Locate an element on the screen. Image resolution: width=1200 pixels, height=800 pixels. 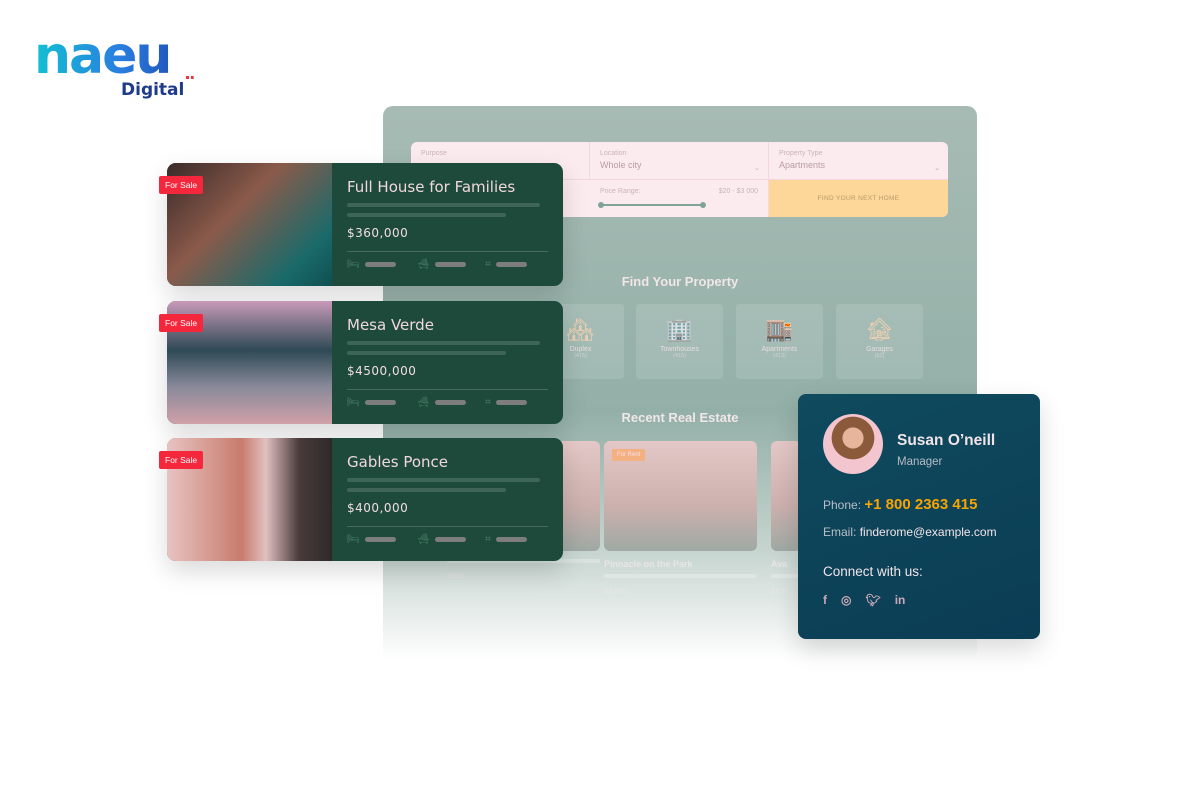
building-icon: 🏬 is located at coordinates (779, 329).